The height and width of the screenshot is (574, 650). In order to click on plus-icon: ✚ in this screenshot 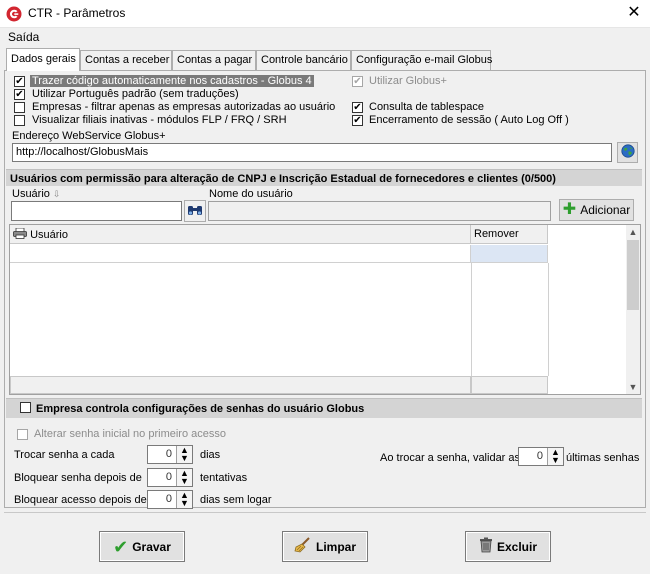, I will do `click(569, 209)`.